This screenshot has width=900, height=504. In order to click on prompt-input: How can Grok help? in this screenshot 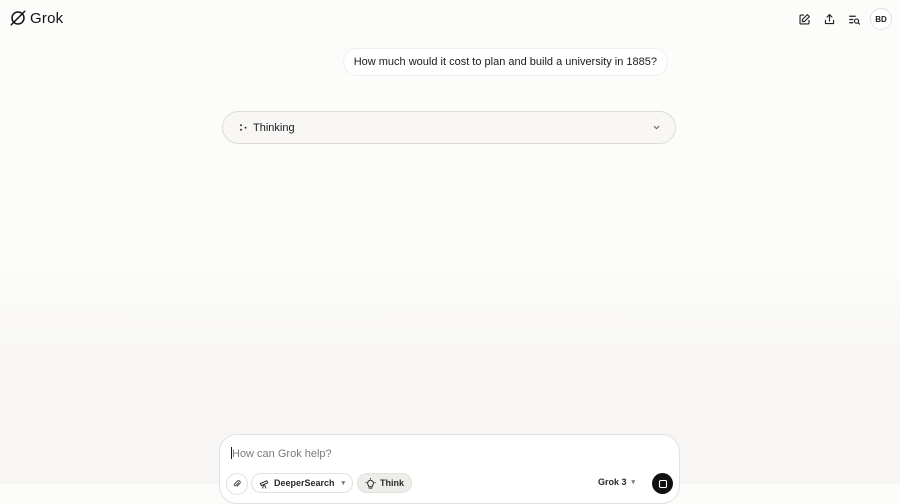, I will do `click(381, 453)`.